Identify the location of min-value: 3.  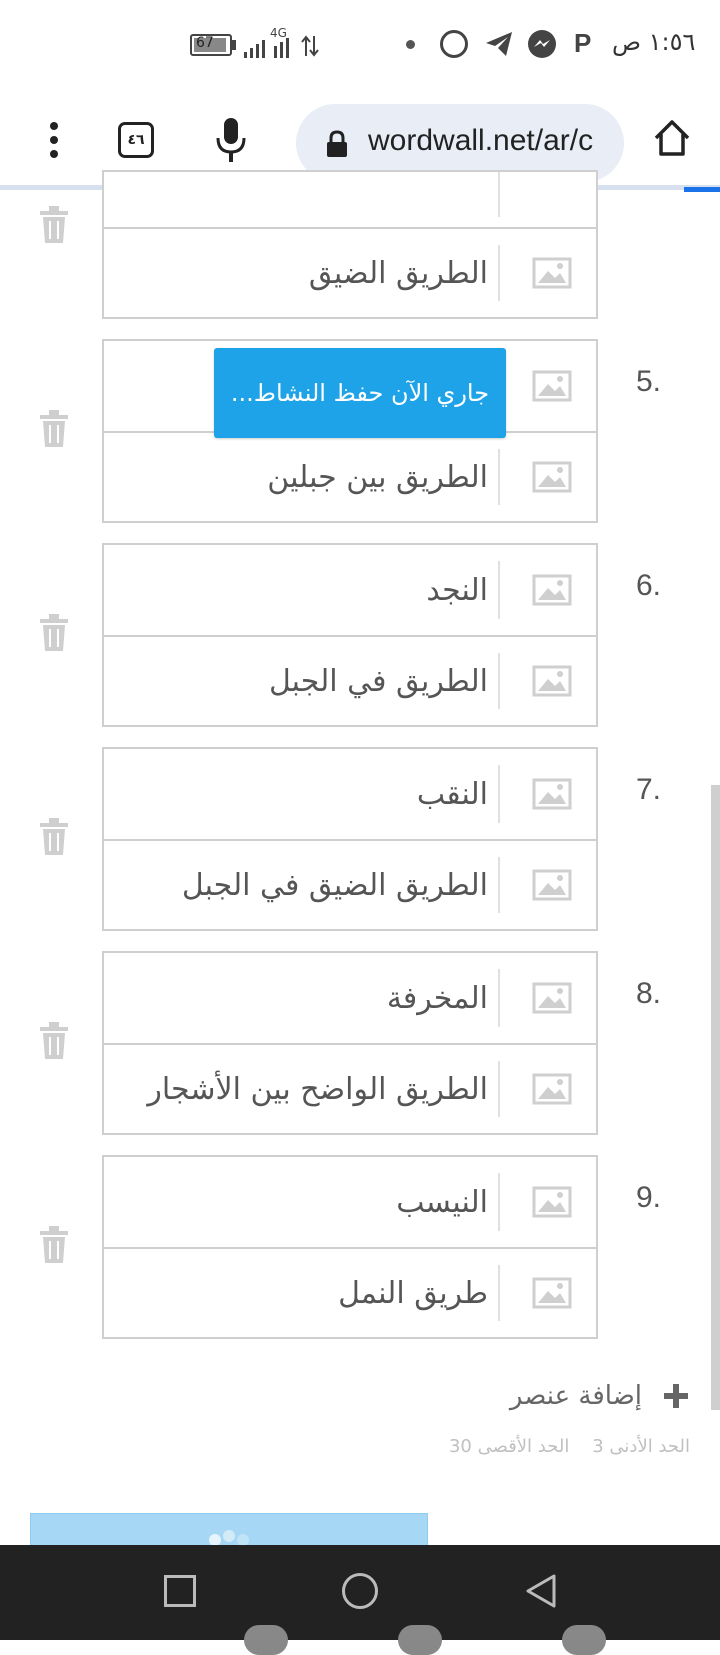
(598, 1446).